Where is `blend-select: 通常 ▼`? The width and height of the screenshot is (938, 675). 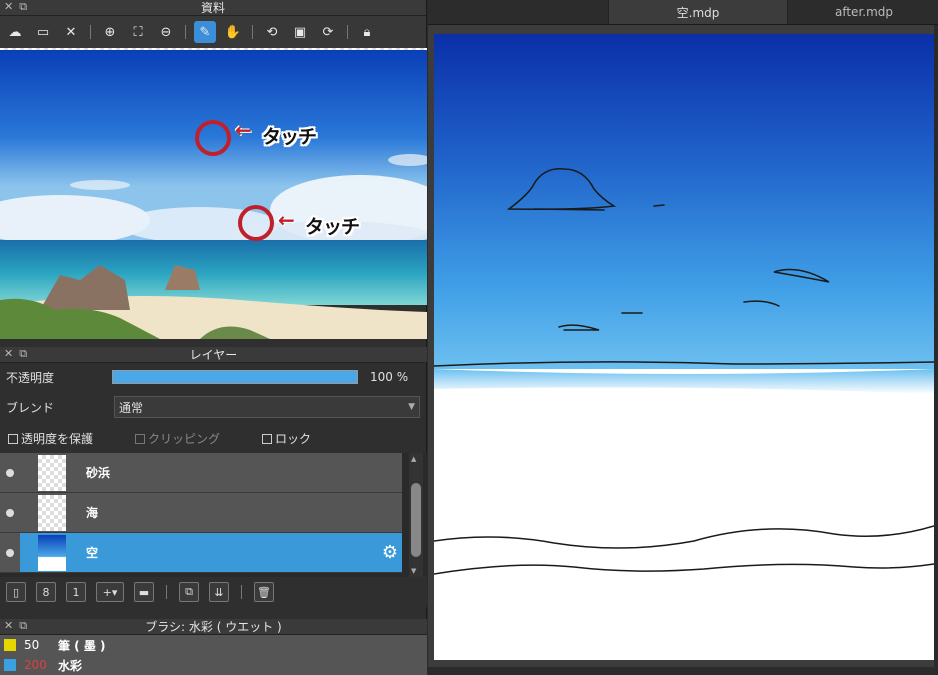 blend-select: 通常 ▼ is located at coordinates (267, 407).